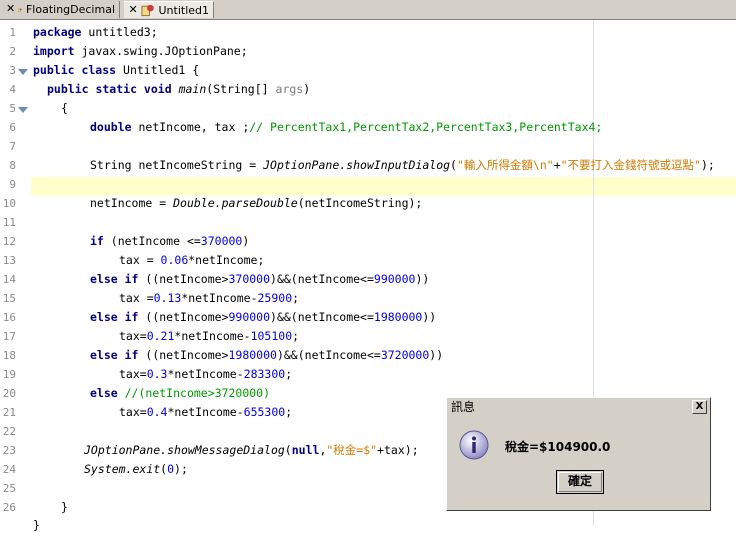 The image size is (736, 533). Describe the element at coordinates (179, 89) in the screenshot. I see `code-line: public static void main(String[] args)` at that location.